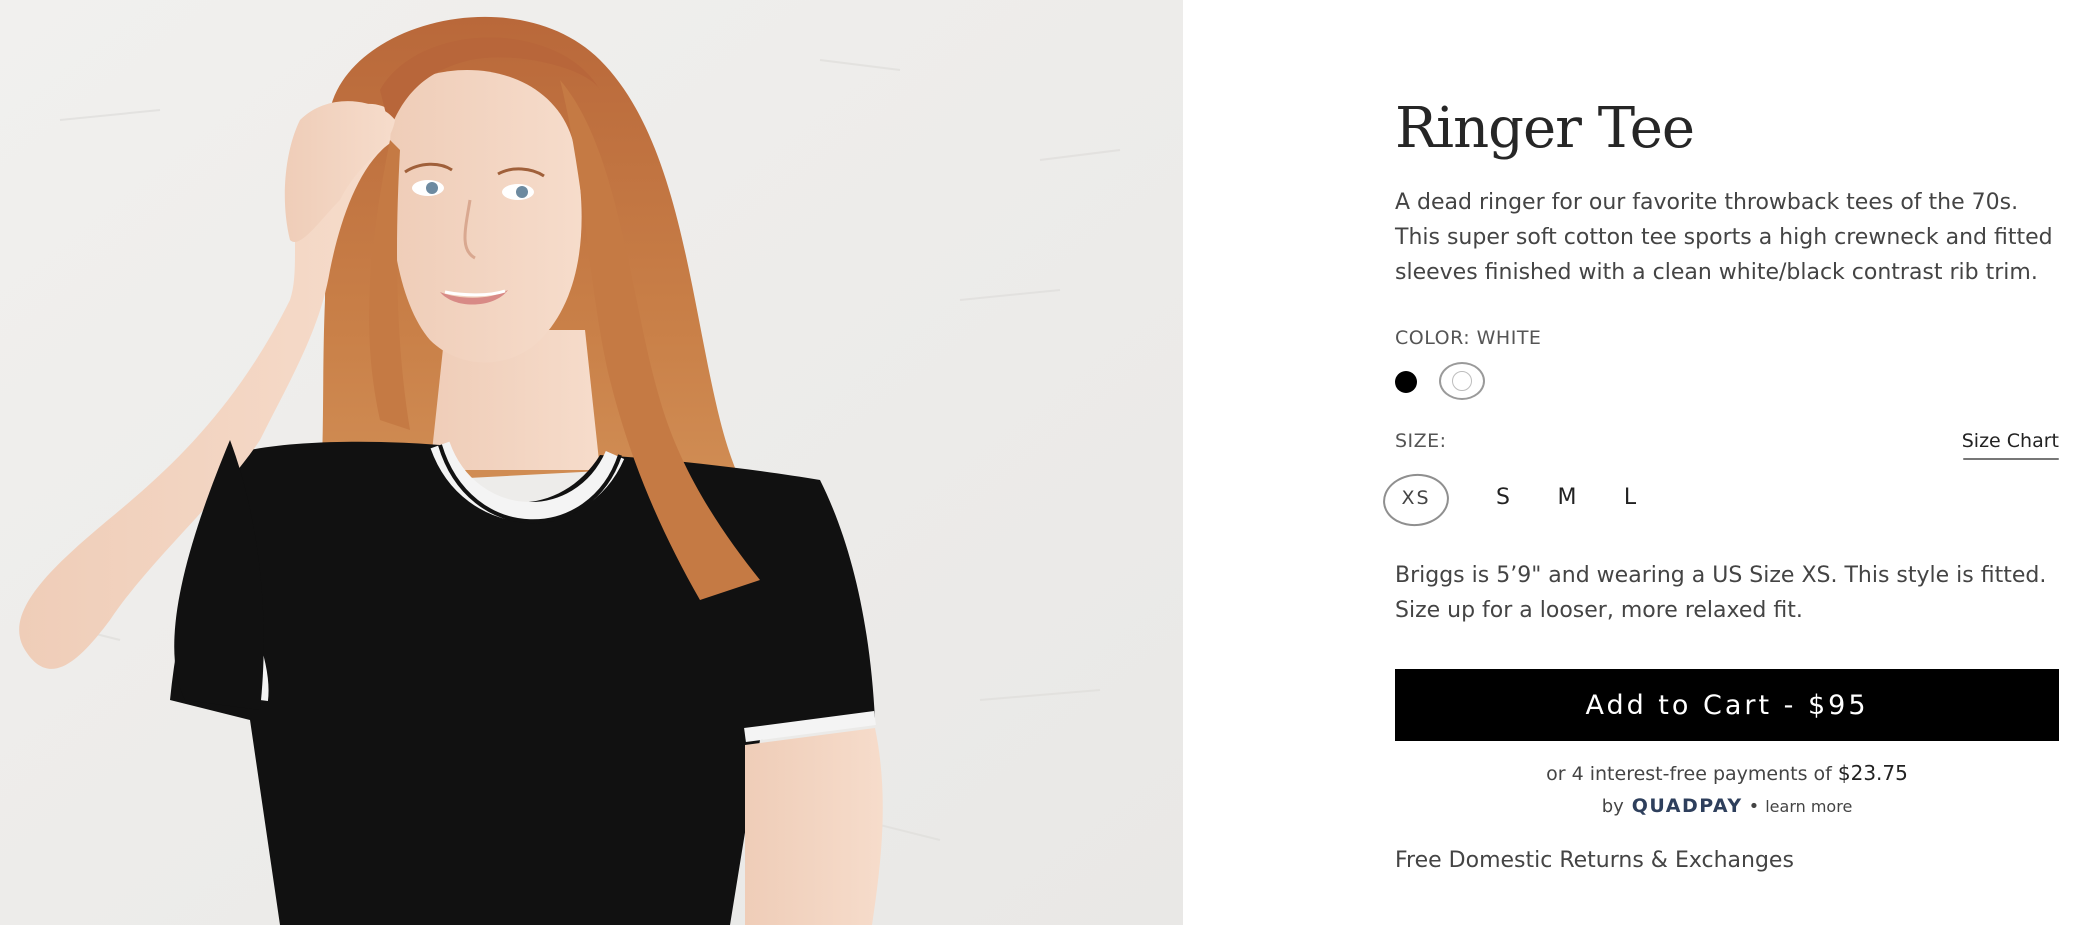 The image size is (2086, 925). I want to click on size-option-m: M, so click(1567, 498).